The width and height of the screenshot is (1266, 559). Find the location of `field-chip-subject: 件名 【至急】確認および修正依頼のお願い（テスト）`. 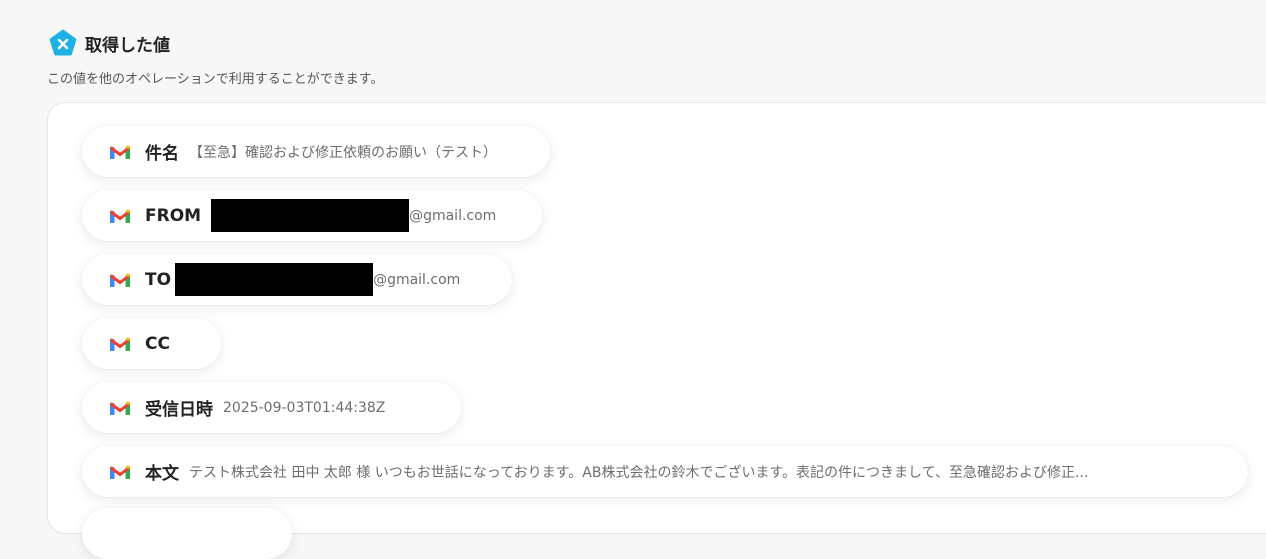

field-chip-subject: 件名 【至急】確認および修正依頼のお願い（テスト） is located at coordinates (316, 151).